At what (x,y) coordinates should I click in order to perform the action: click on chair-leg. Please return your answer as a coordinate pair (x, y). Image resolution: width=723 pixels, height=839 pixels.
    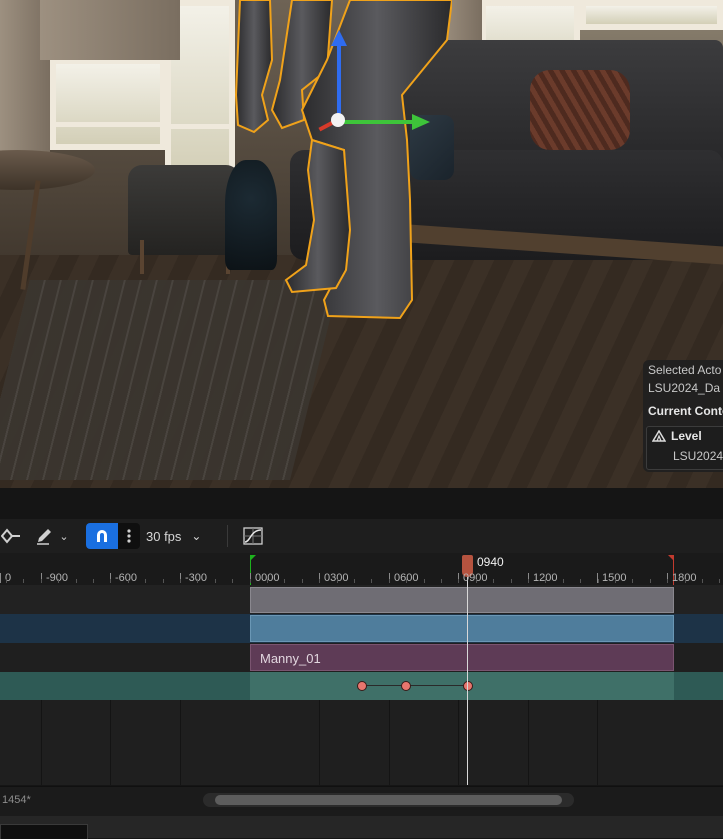
    Looking at the image, I should click on (142, 257).